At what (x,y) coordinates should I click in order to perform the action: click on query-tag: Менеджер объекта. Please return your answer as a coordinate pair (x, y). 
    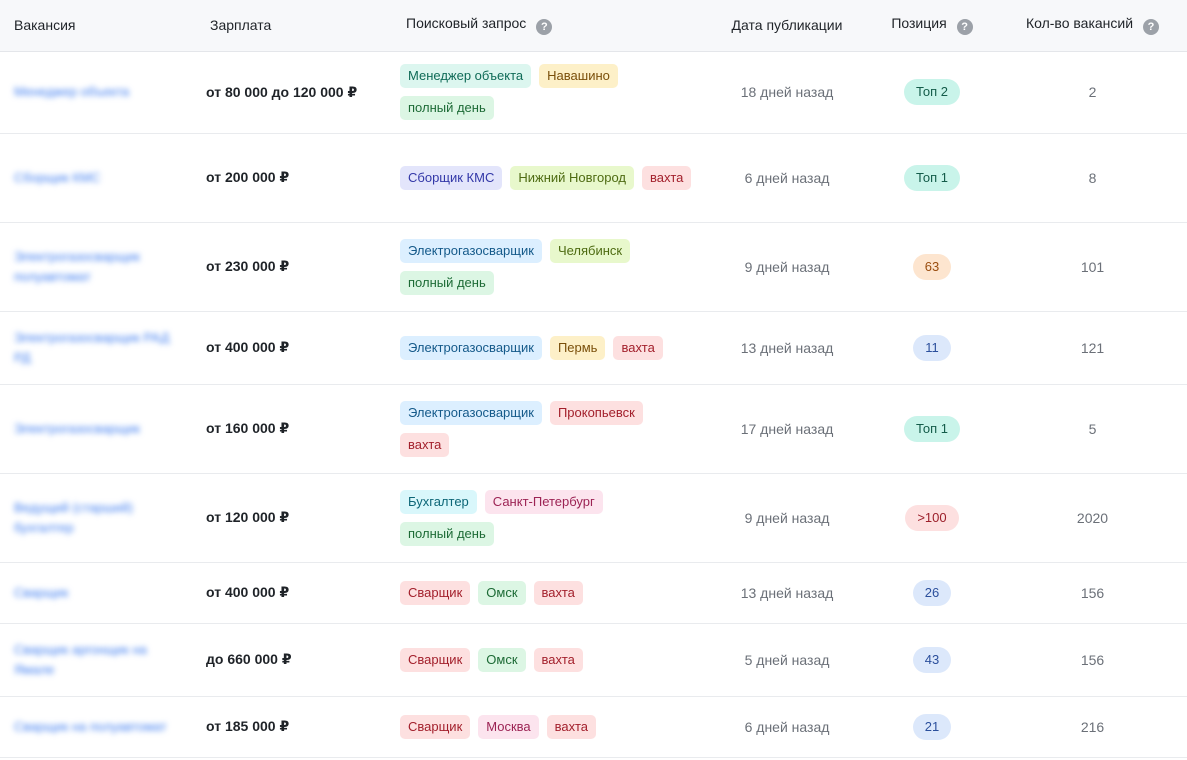
    Looking at the image, I should click on (466, 76).